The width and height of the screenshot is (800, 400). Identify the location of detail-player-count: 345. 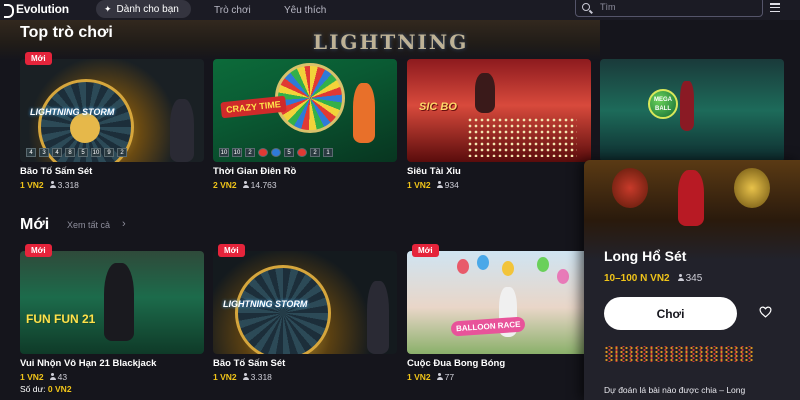
(694, 278).